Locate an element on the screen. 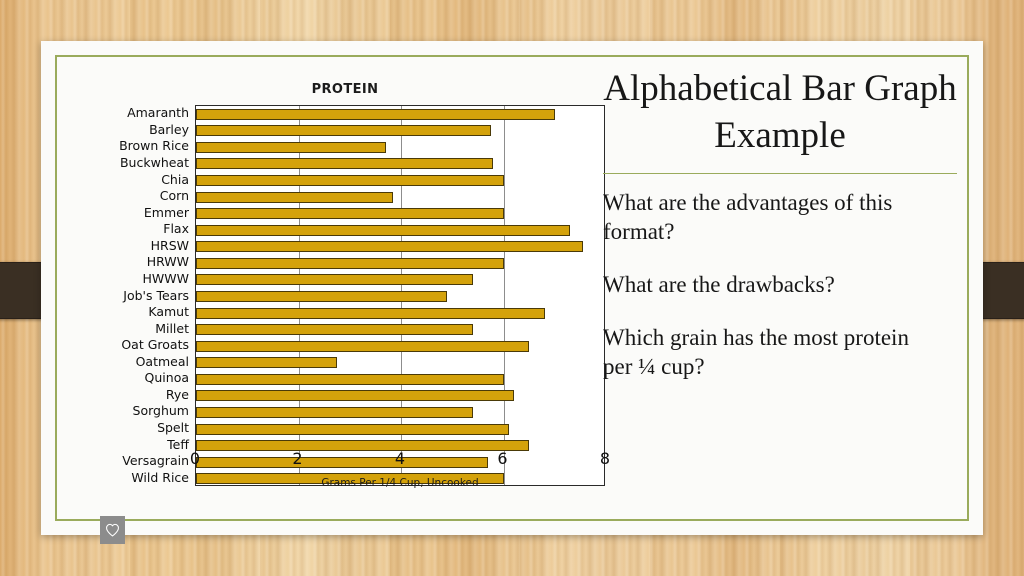  category-label: Emmer is located at coordinates (166, 212).